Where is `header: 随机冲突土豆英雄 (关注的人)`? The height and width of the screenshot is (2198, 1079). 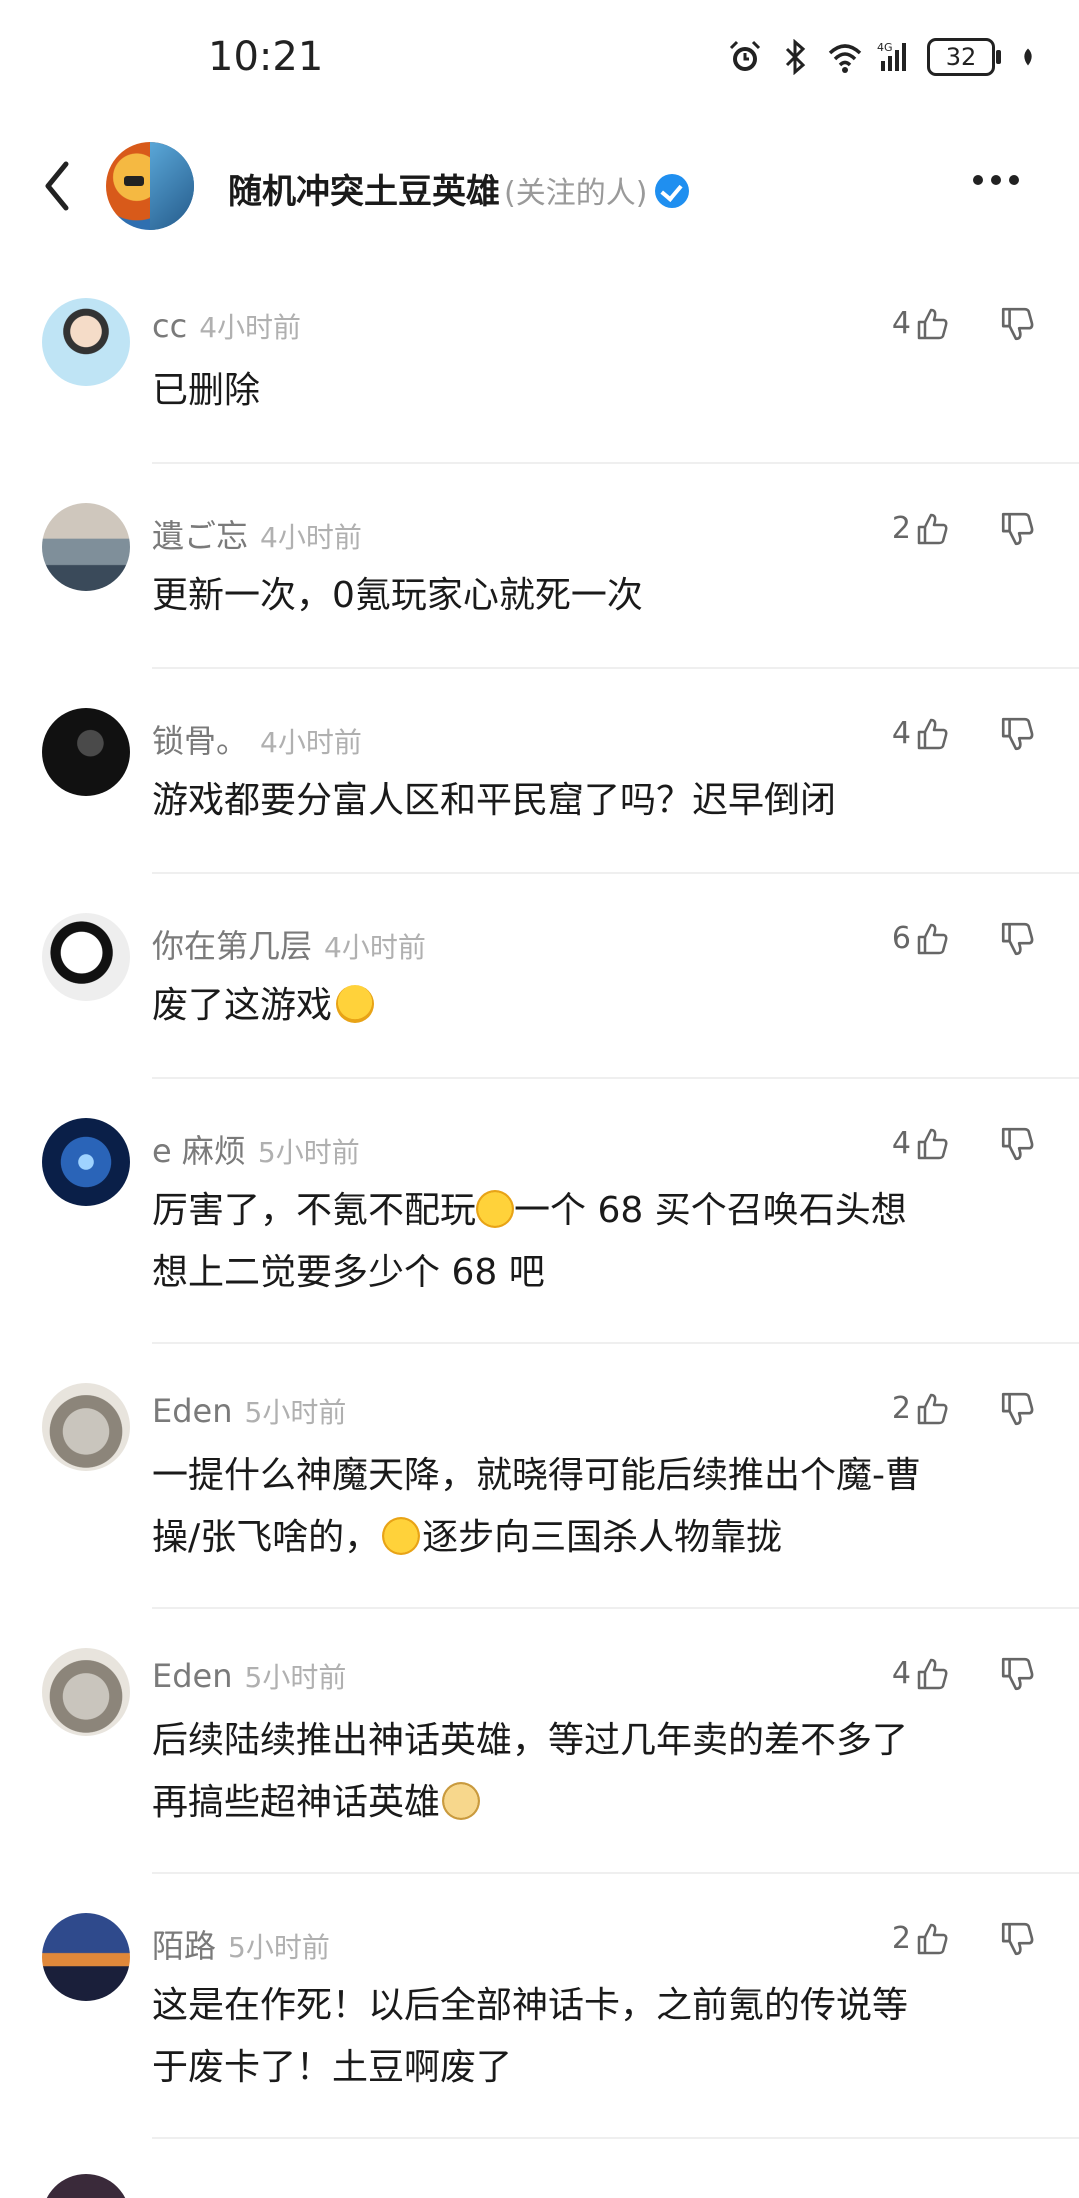
header: 随机冲突土豆英雄 (关注的人) is located at coordinates (539, 185).